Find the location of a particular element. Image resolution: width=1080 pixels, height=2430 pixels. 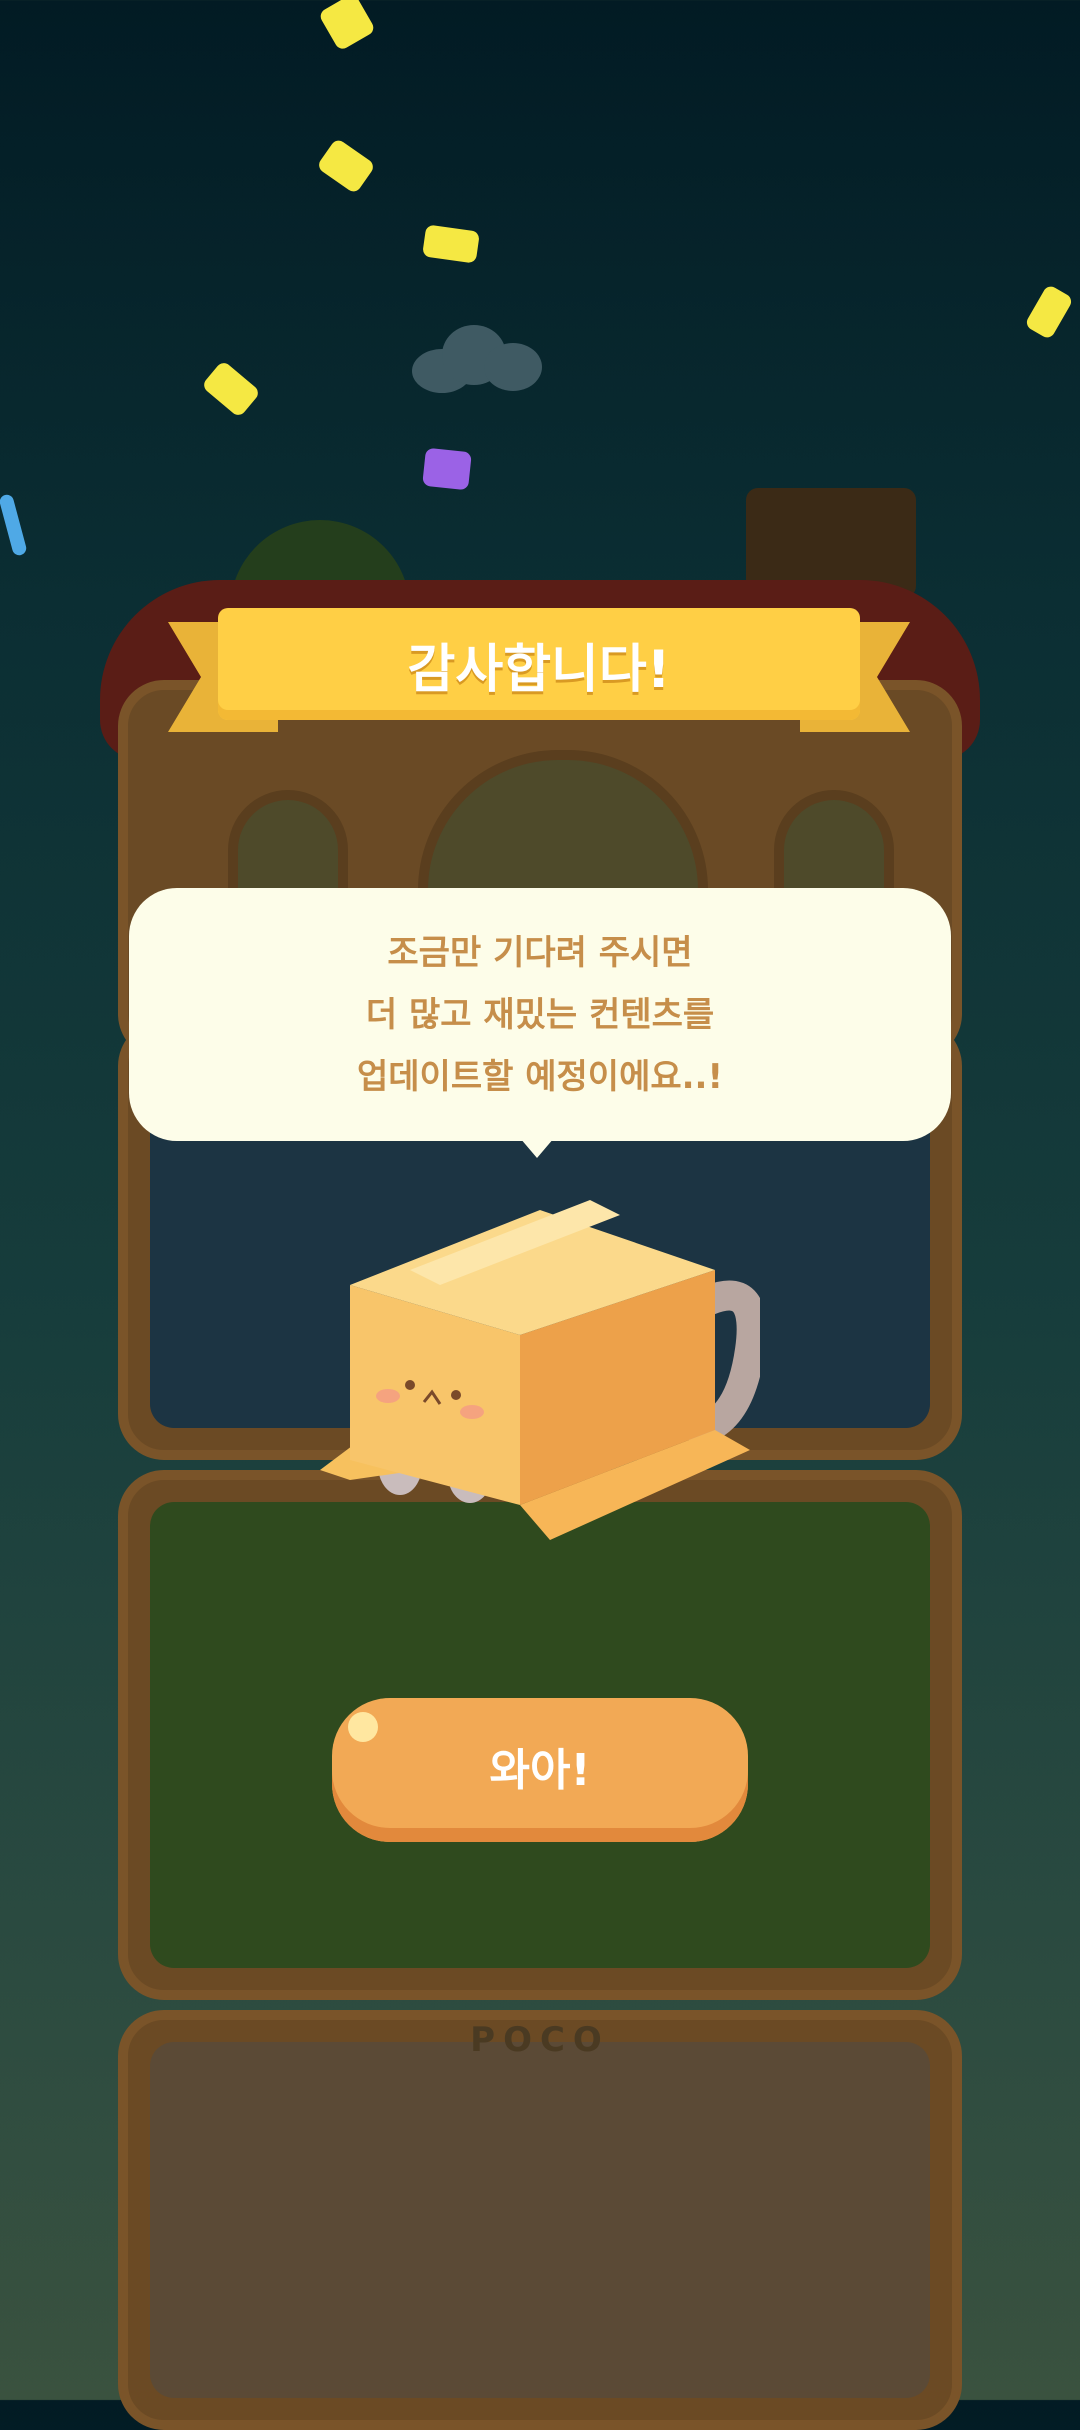

cloud-decoration is located at coordinates (477, 361).